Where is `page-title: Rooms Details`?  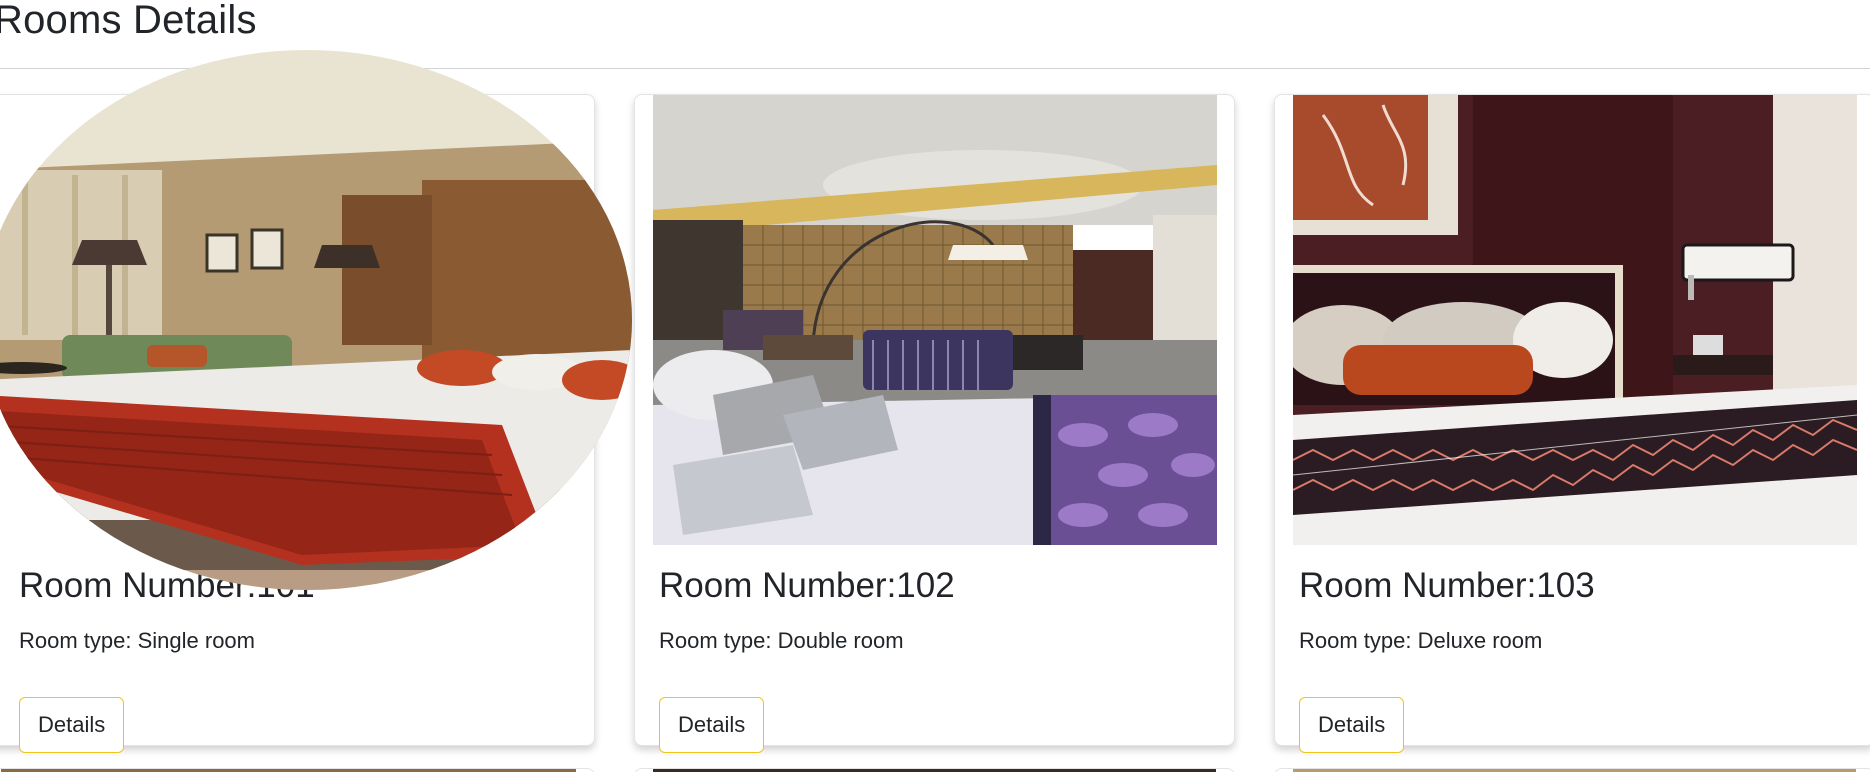 page-title: Rooms Details is located at coordinates (128, 21).